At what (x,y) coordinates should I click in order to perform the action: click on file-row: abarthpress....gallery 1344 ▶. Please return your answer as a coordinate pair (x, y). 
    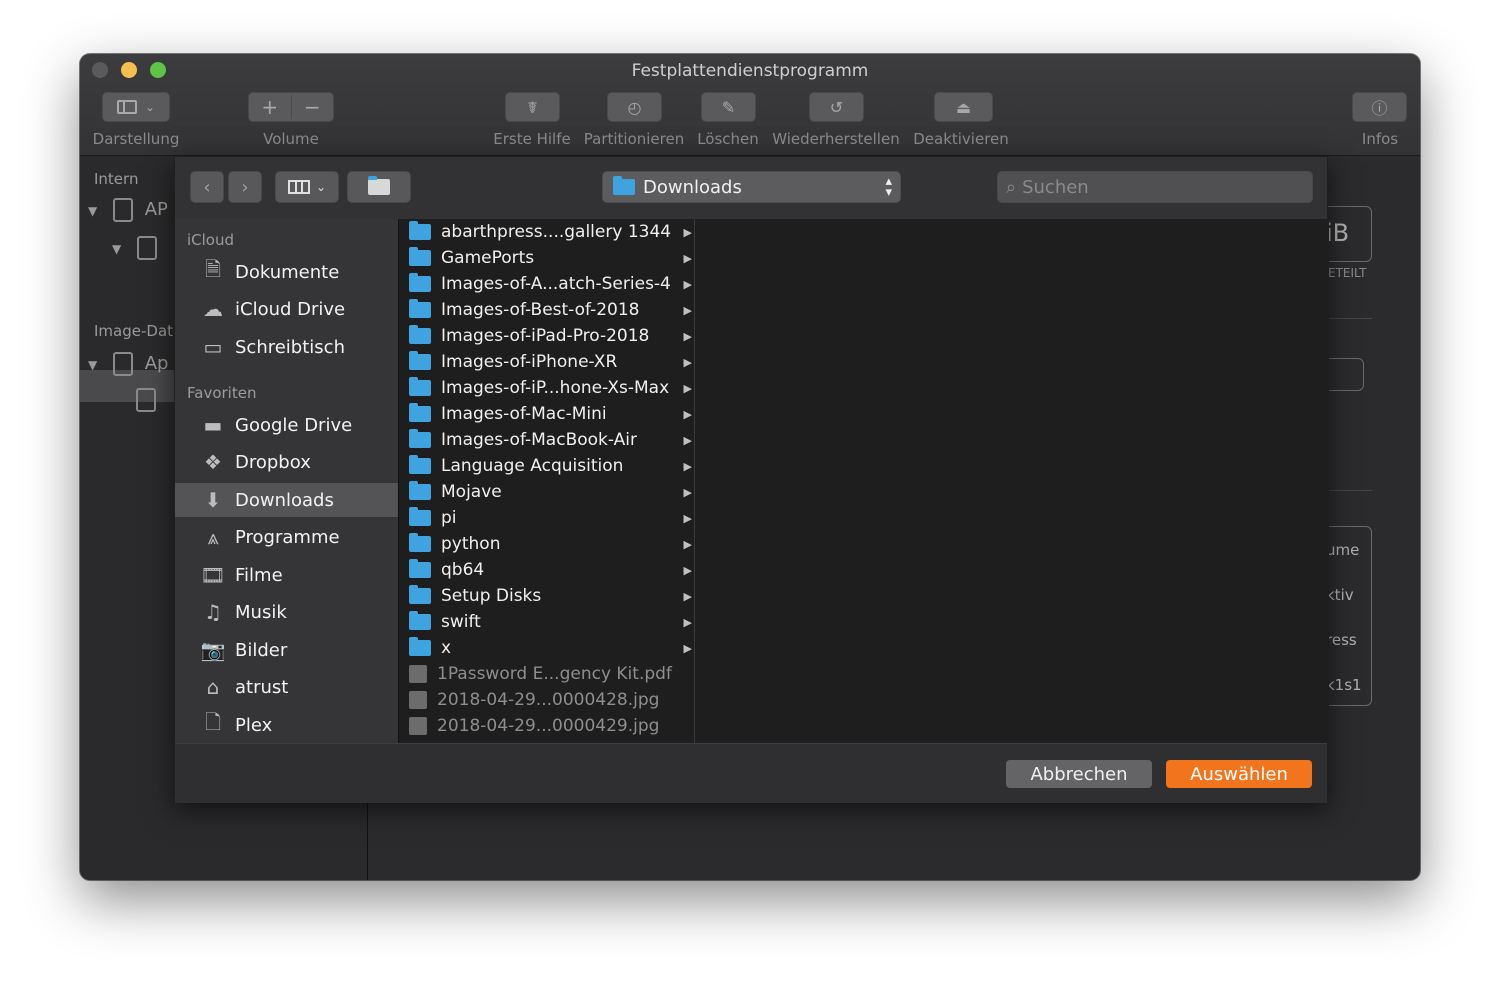
    Looking at the image, I should click on (546, 232).